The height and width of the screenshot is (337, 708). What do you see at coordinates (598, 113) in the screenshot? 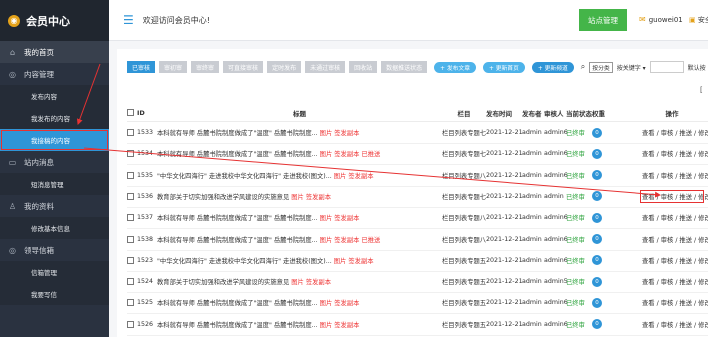
I see `header-weight: 权重` at bounding box center [598, 113].